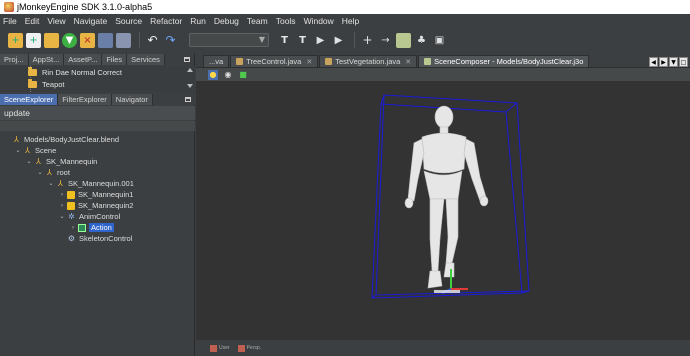 The image size is (690, 356). Describe the element at coordinates (10, 21) in the screenshot. I see `menu-file: File` at that location.